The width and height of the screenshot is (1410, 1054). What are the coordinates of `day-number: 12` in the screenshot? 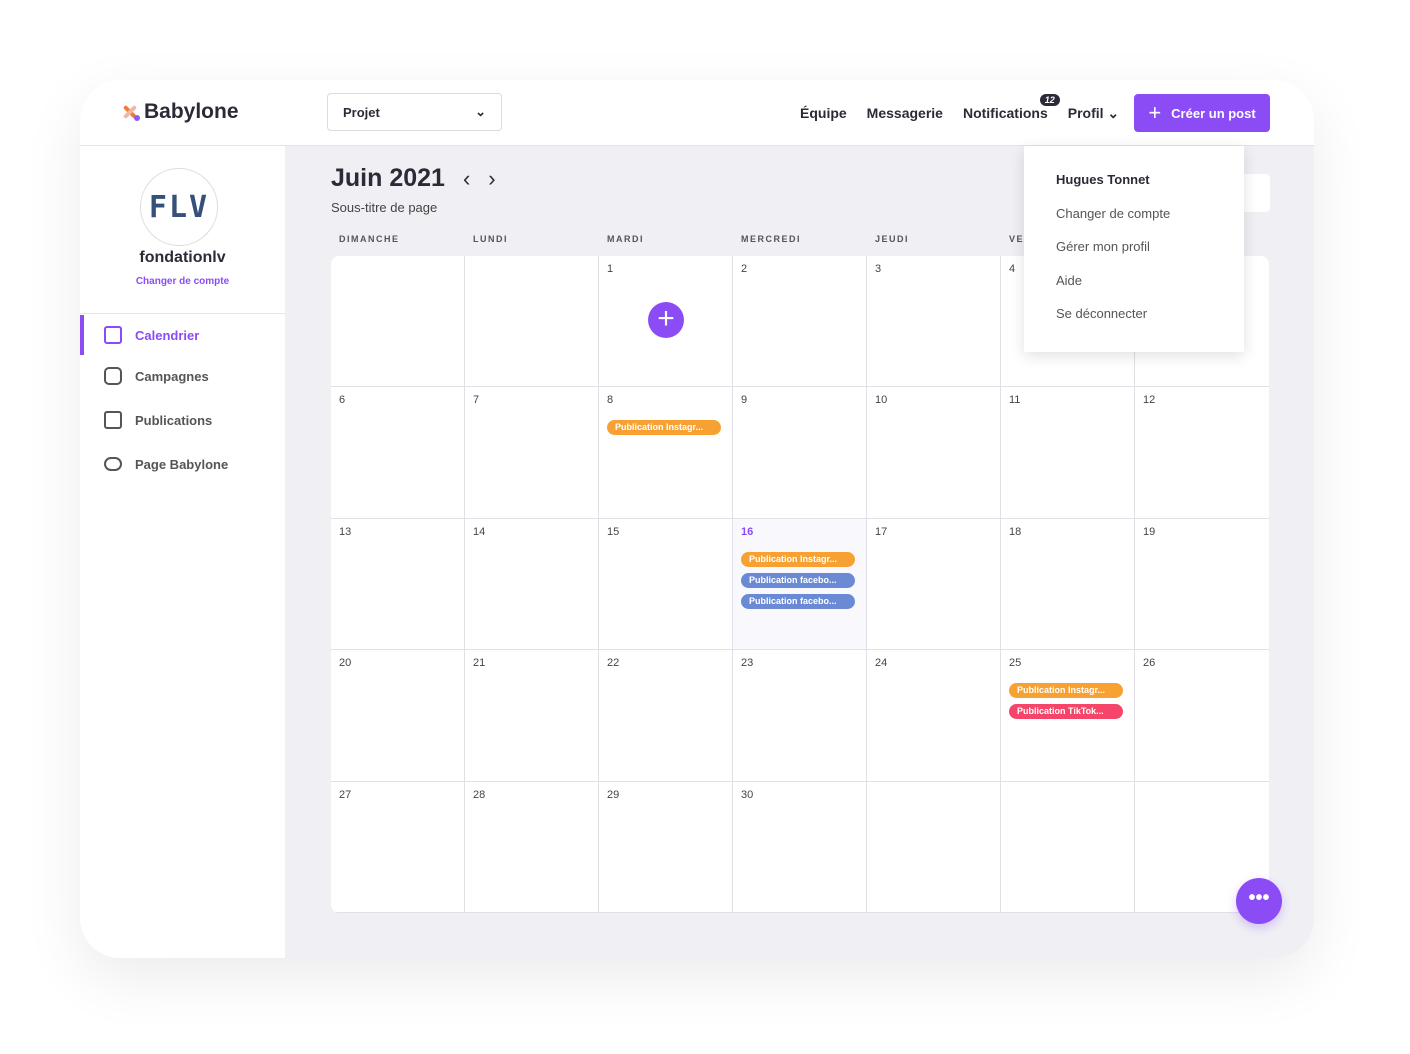 It's located at (1149, 400).